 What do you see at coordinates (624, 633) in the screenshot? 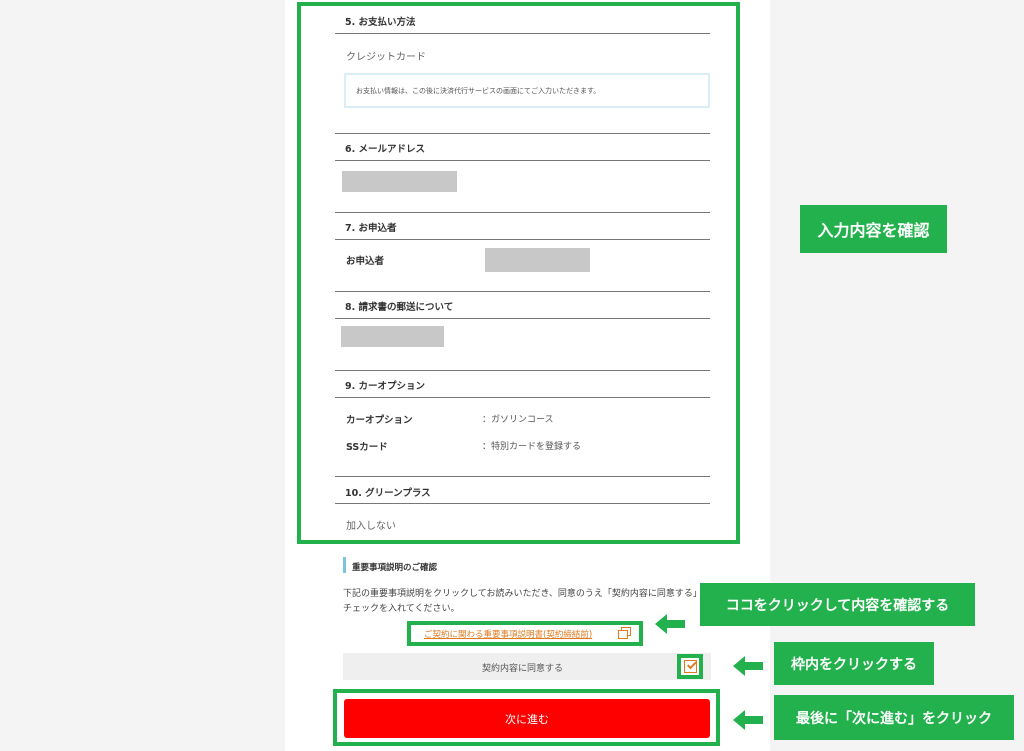
I see `external-window-icon` at bounding box center [624, 633].